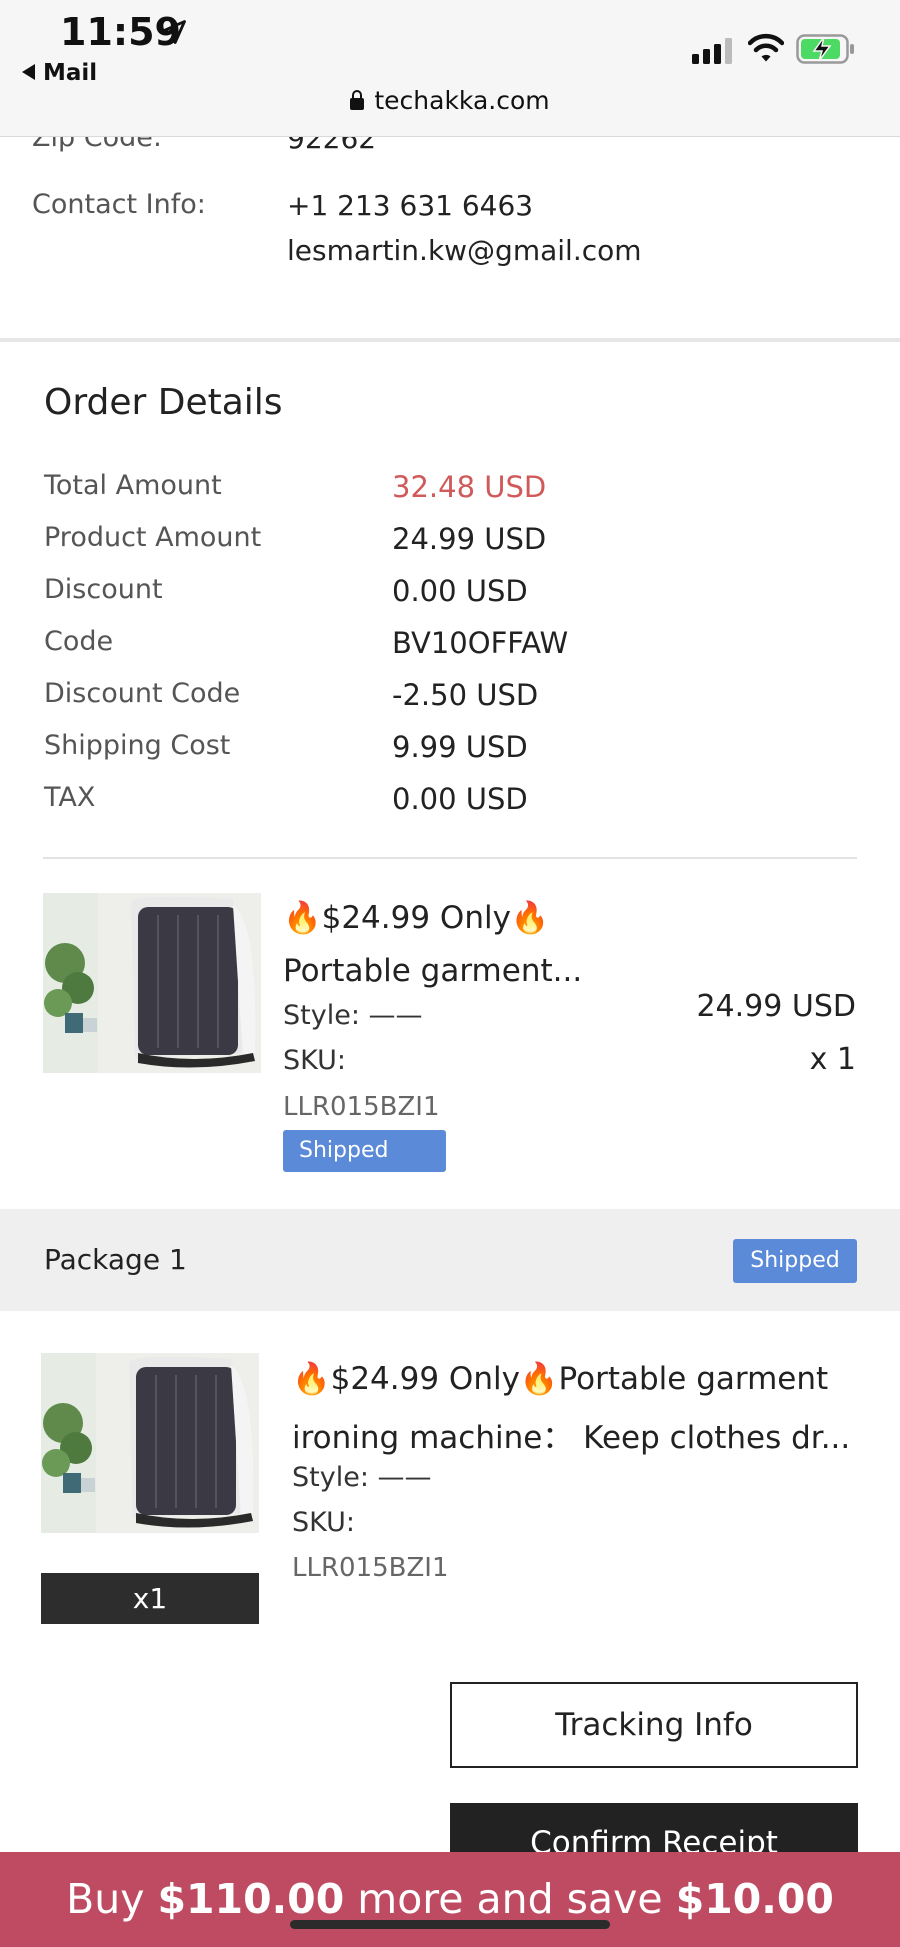 The width and height of the screenshot is (900, 1947). What do you see at coordinates (119, 204) in the screenshot?
I see `contact-info-label: Contact Info:` at bounding box center [119, 204].